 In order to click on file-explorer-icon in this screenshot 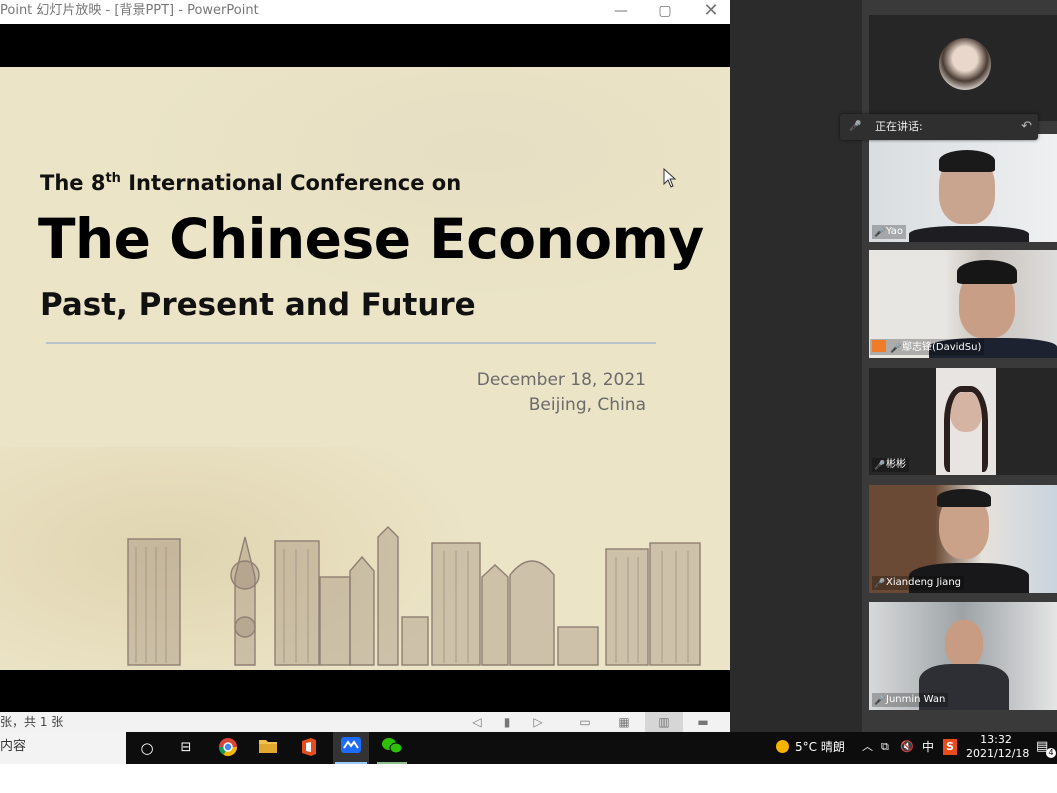, I will do `click(268, 748)`.